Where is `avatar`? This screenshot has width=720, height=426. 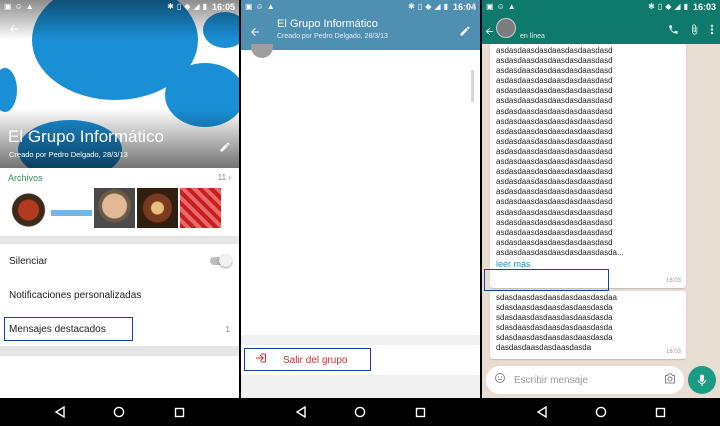
avatar is located at coordinates (262, 51).